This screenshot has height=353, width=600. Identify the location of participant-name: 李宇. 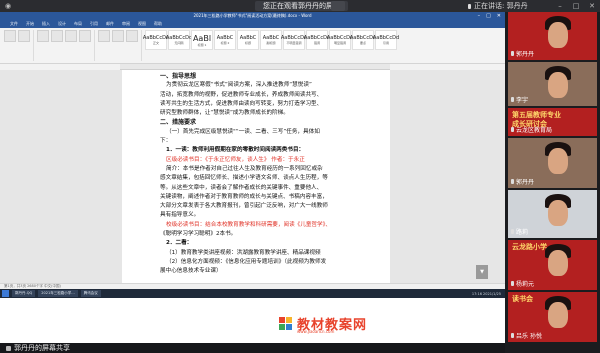
(522, 100).